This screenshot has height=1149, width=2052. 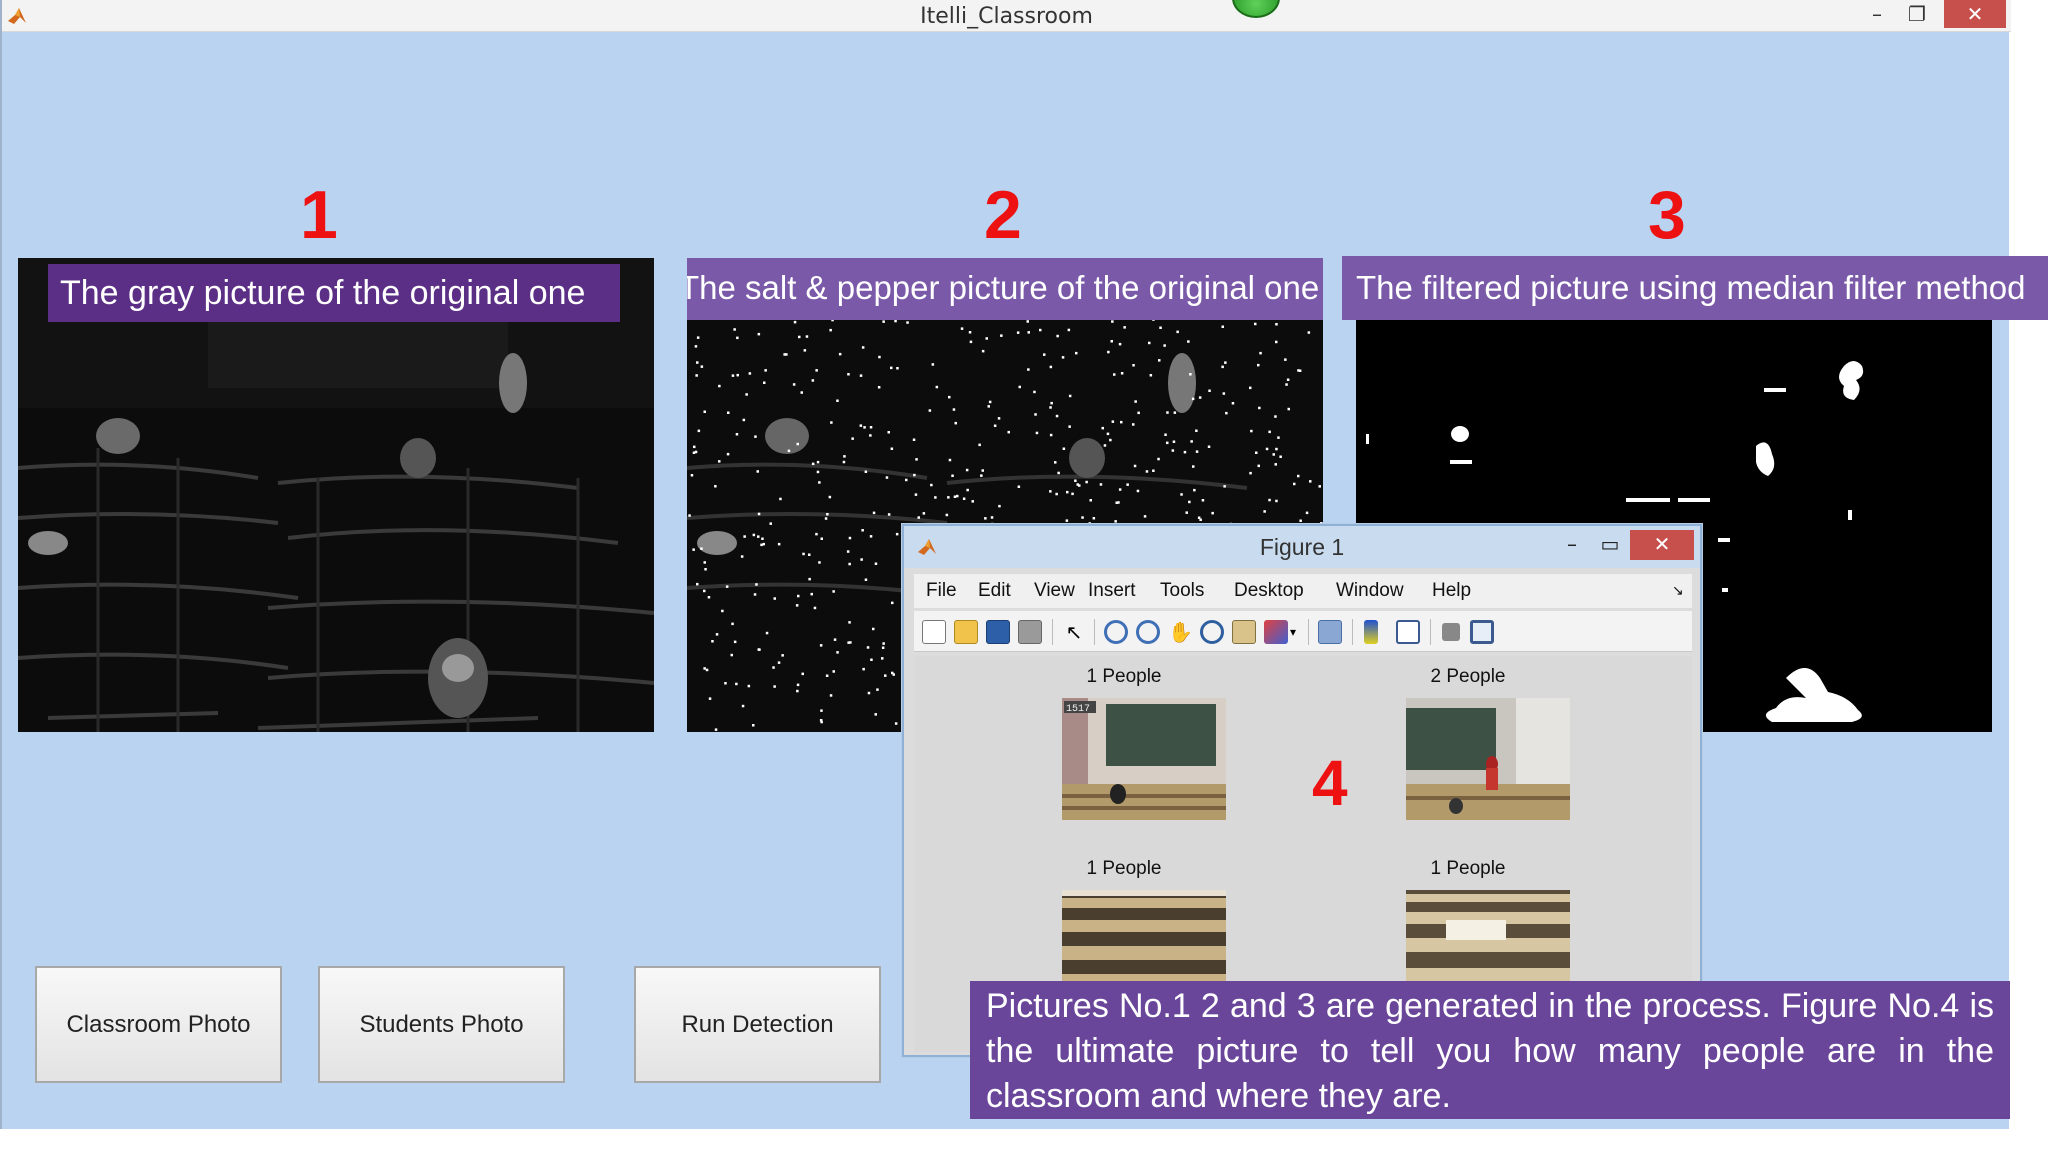 What do you see at coordinates (1662, 545) in the screenshot?
I see `figure-close-button: ✕` at bounding box center [1662, 545].